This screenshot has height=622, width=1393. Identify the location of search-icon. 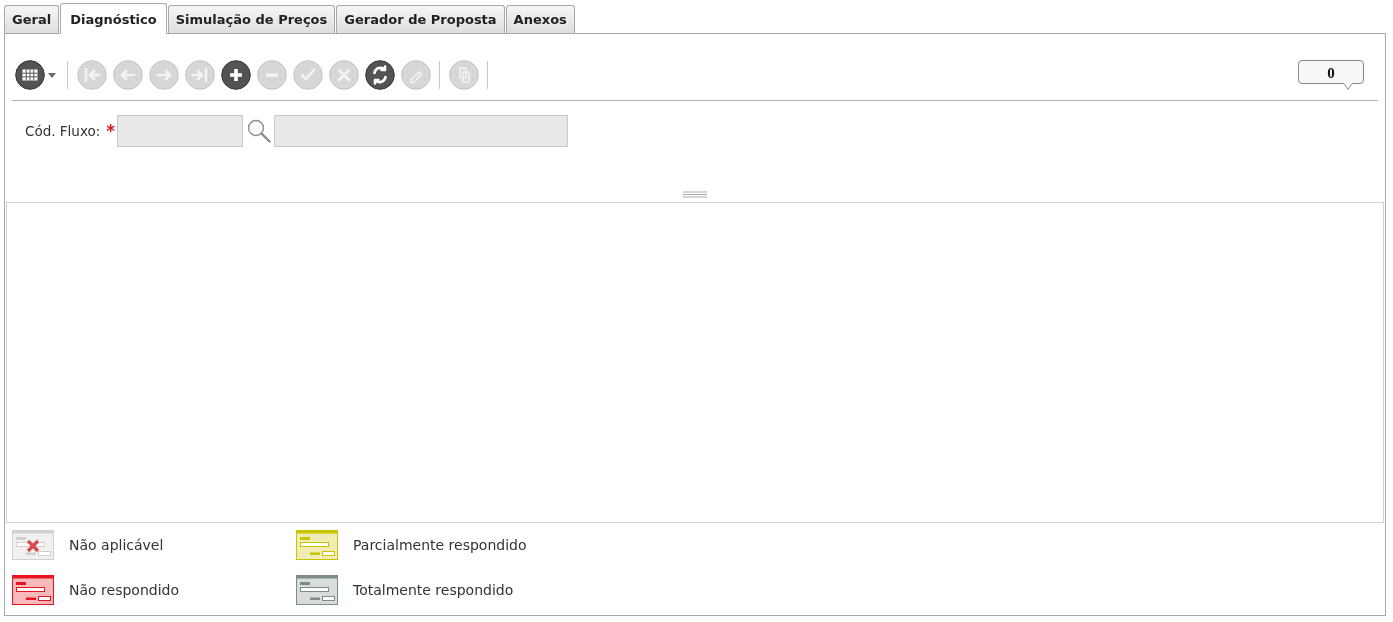
(259, 131).